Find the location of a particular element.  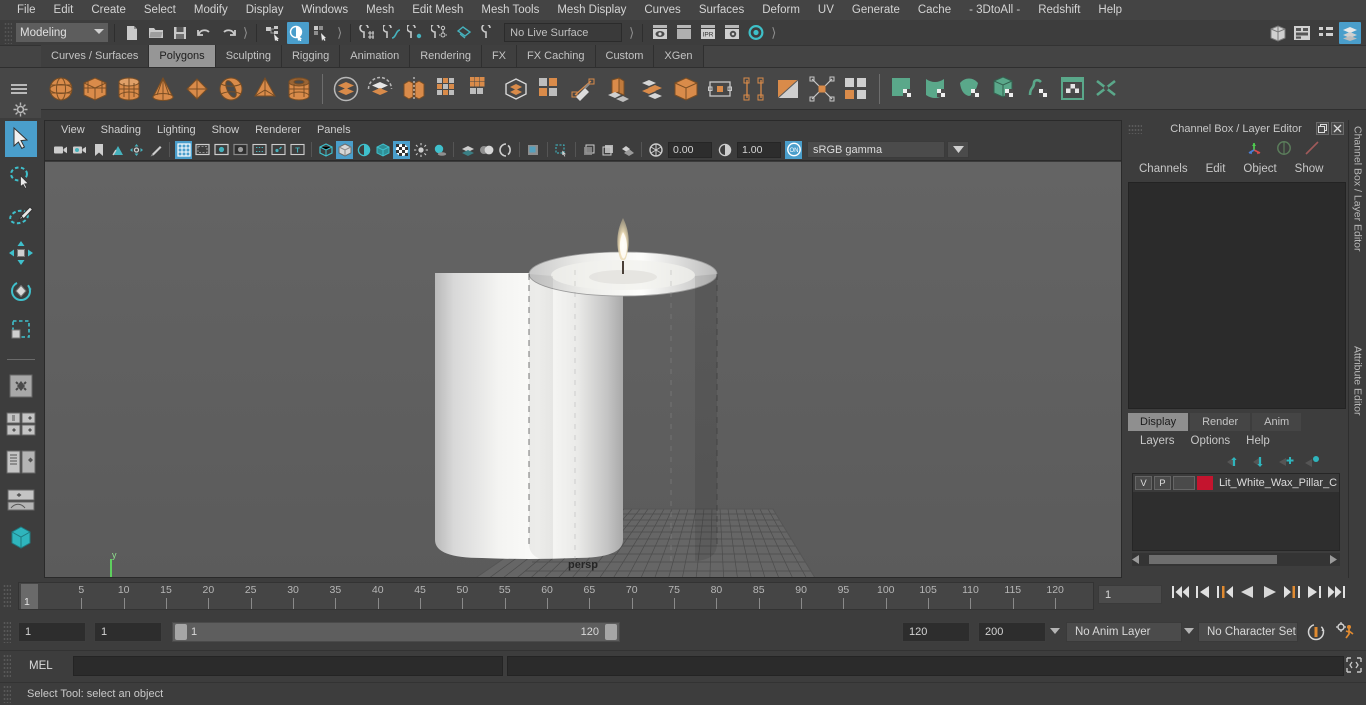

command-language-label: MEL is located at coordinates (49, 666).